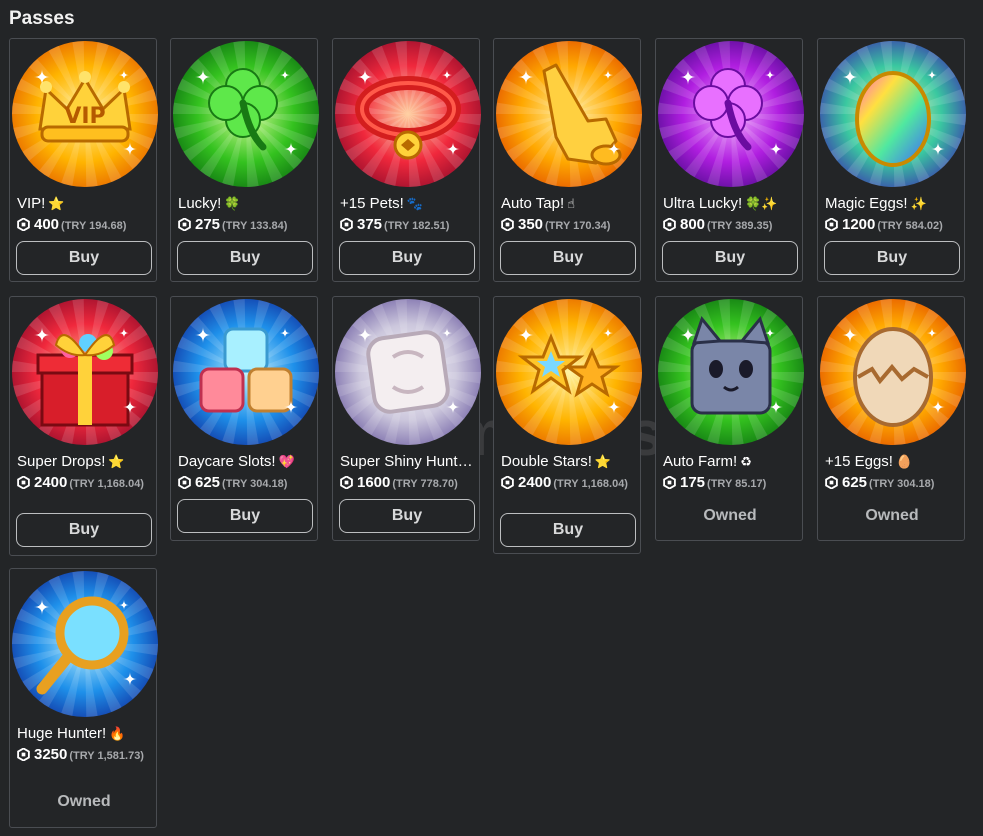 This screenshot has height=836, width=983. I want to click on pass-name: Super Drops! ⭐, so click(86, 462).